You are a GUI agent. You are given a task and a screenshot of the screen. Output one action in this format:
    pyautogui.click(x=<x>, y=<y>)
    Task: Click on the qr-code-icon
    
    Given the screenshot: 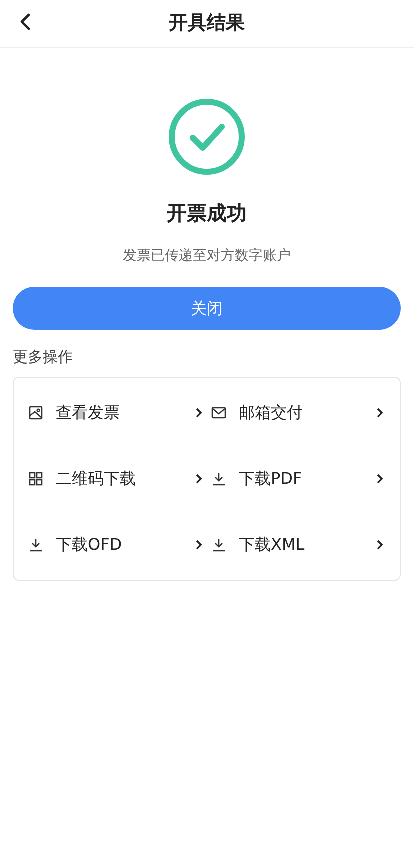 What is the action you would take?
    pyautogui.click(x=36, y=478)
    